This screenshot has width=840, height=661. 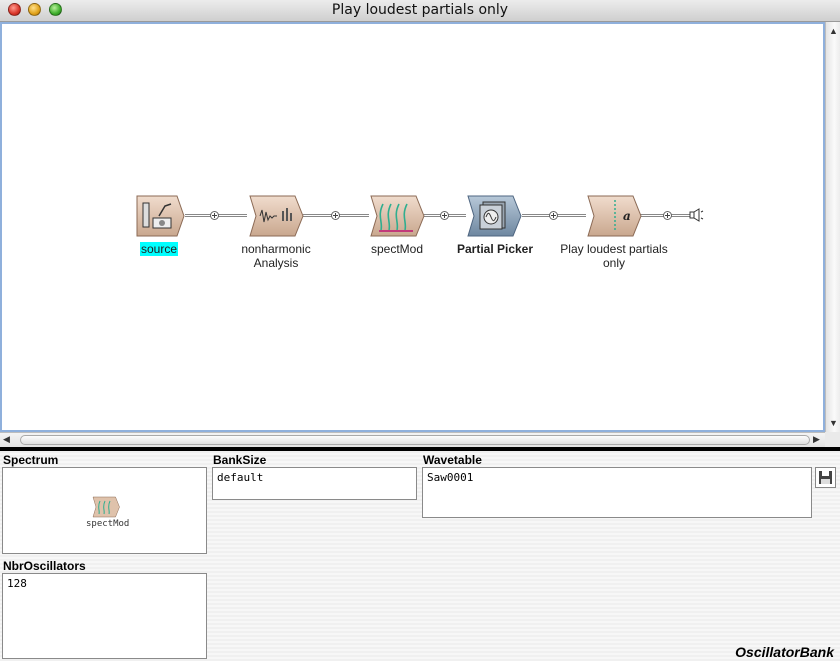 I want to click on class-name-label: OscillatorBank, so click(x=784, y=652).